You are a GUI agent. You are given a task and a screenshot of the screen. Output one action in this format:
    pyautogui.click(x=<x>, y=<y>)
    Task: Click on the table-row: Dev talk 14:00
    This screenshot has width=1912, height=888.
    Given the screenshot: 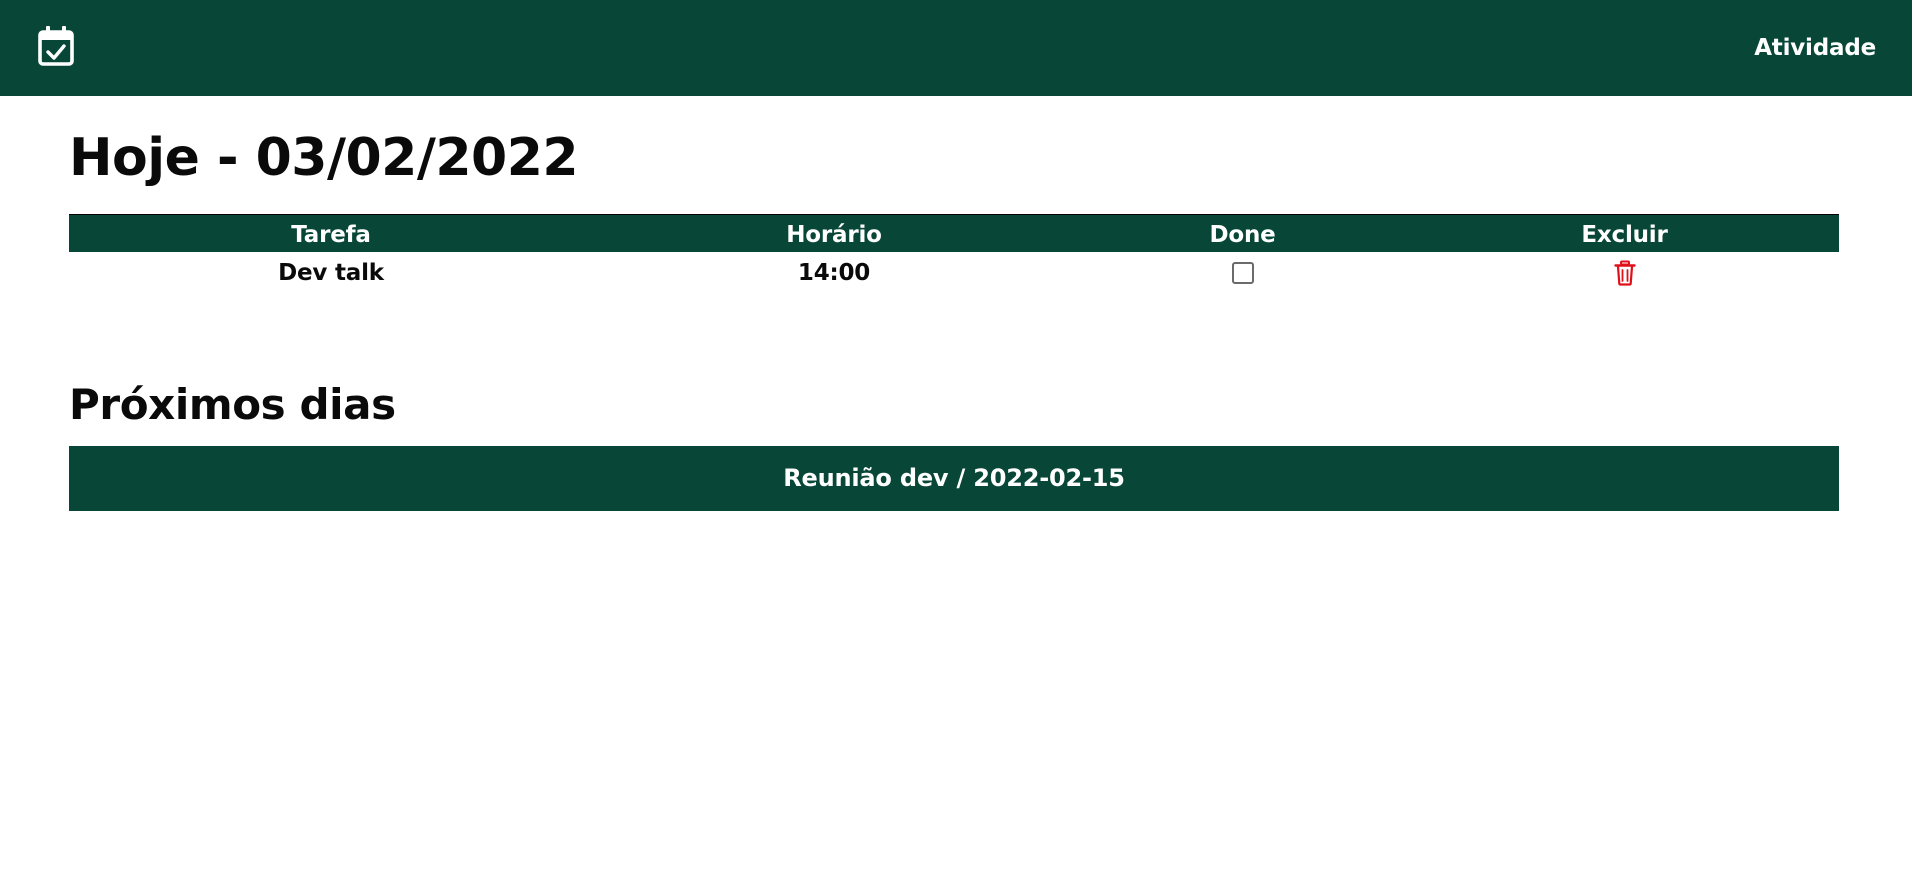 What is the action you would take?
    pyautogui.click(x=954, y=273)
    